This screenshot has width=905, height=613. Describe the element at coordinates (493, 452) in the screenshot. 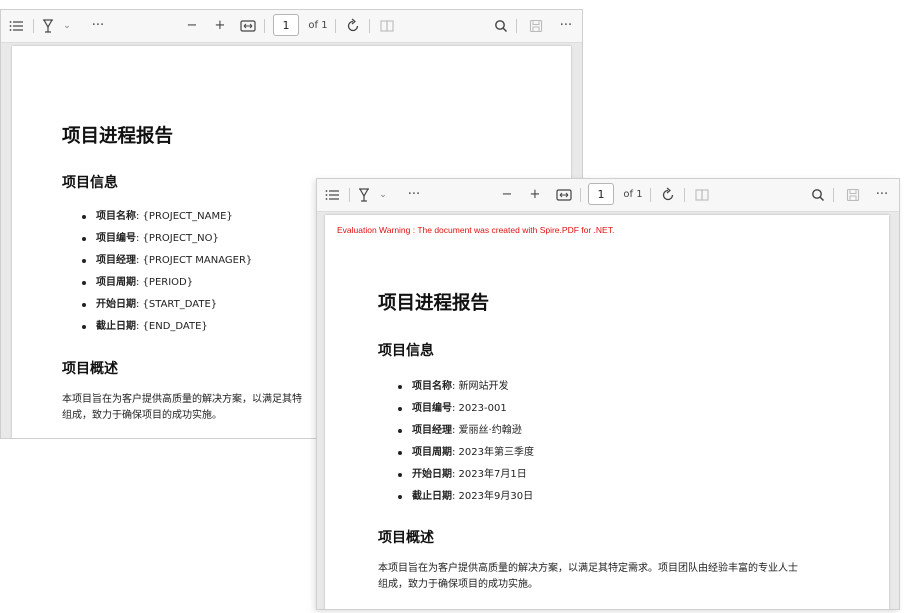

I see `item-value: : 2023年第三季度` at that location.